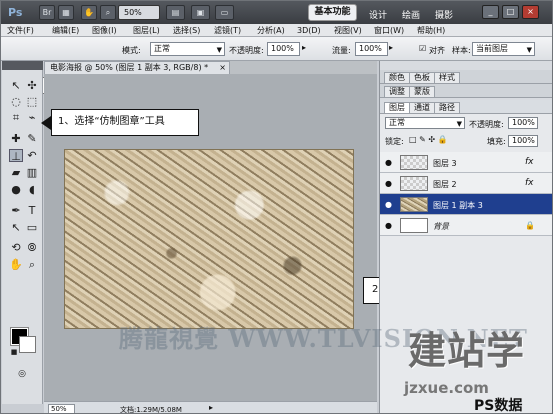 The image size is (553, 414). What do you see at coordinates (444, 14) in the screenshot?
I see `workspace-photography-link: 摄影` at bounding box center [444, 14].